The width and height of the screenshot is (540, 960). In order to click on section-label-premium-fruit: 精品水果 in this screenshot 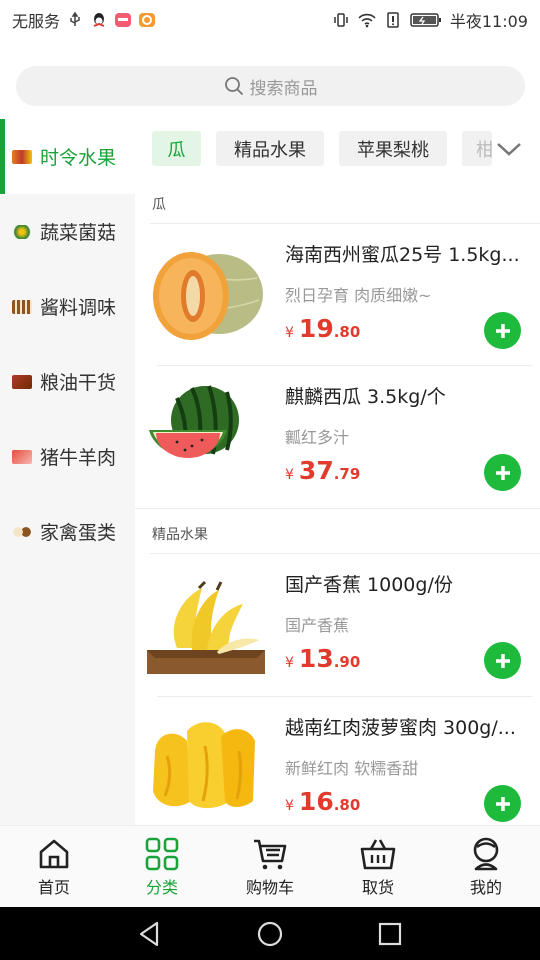, I will do `click(180, 535)`.